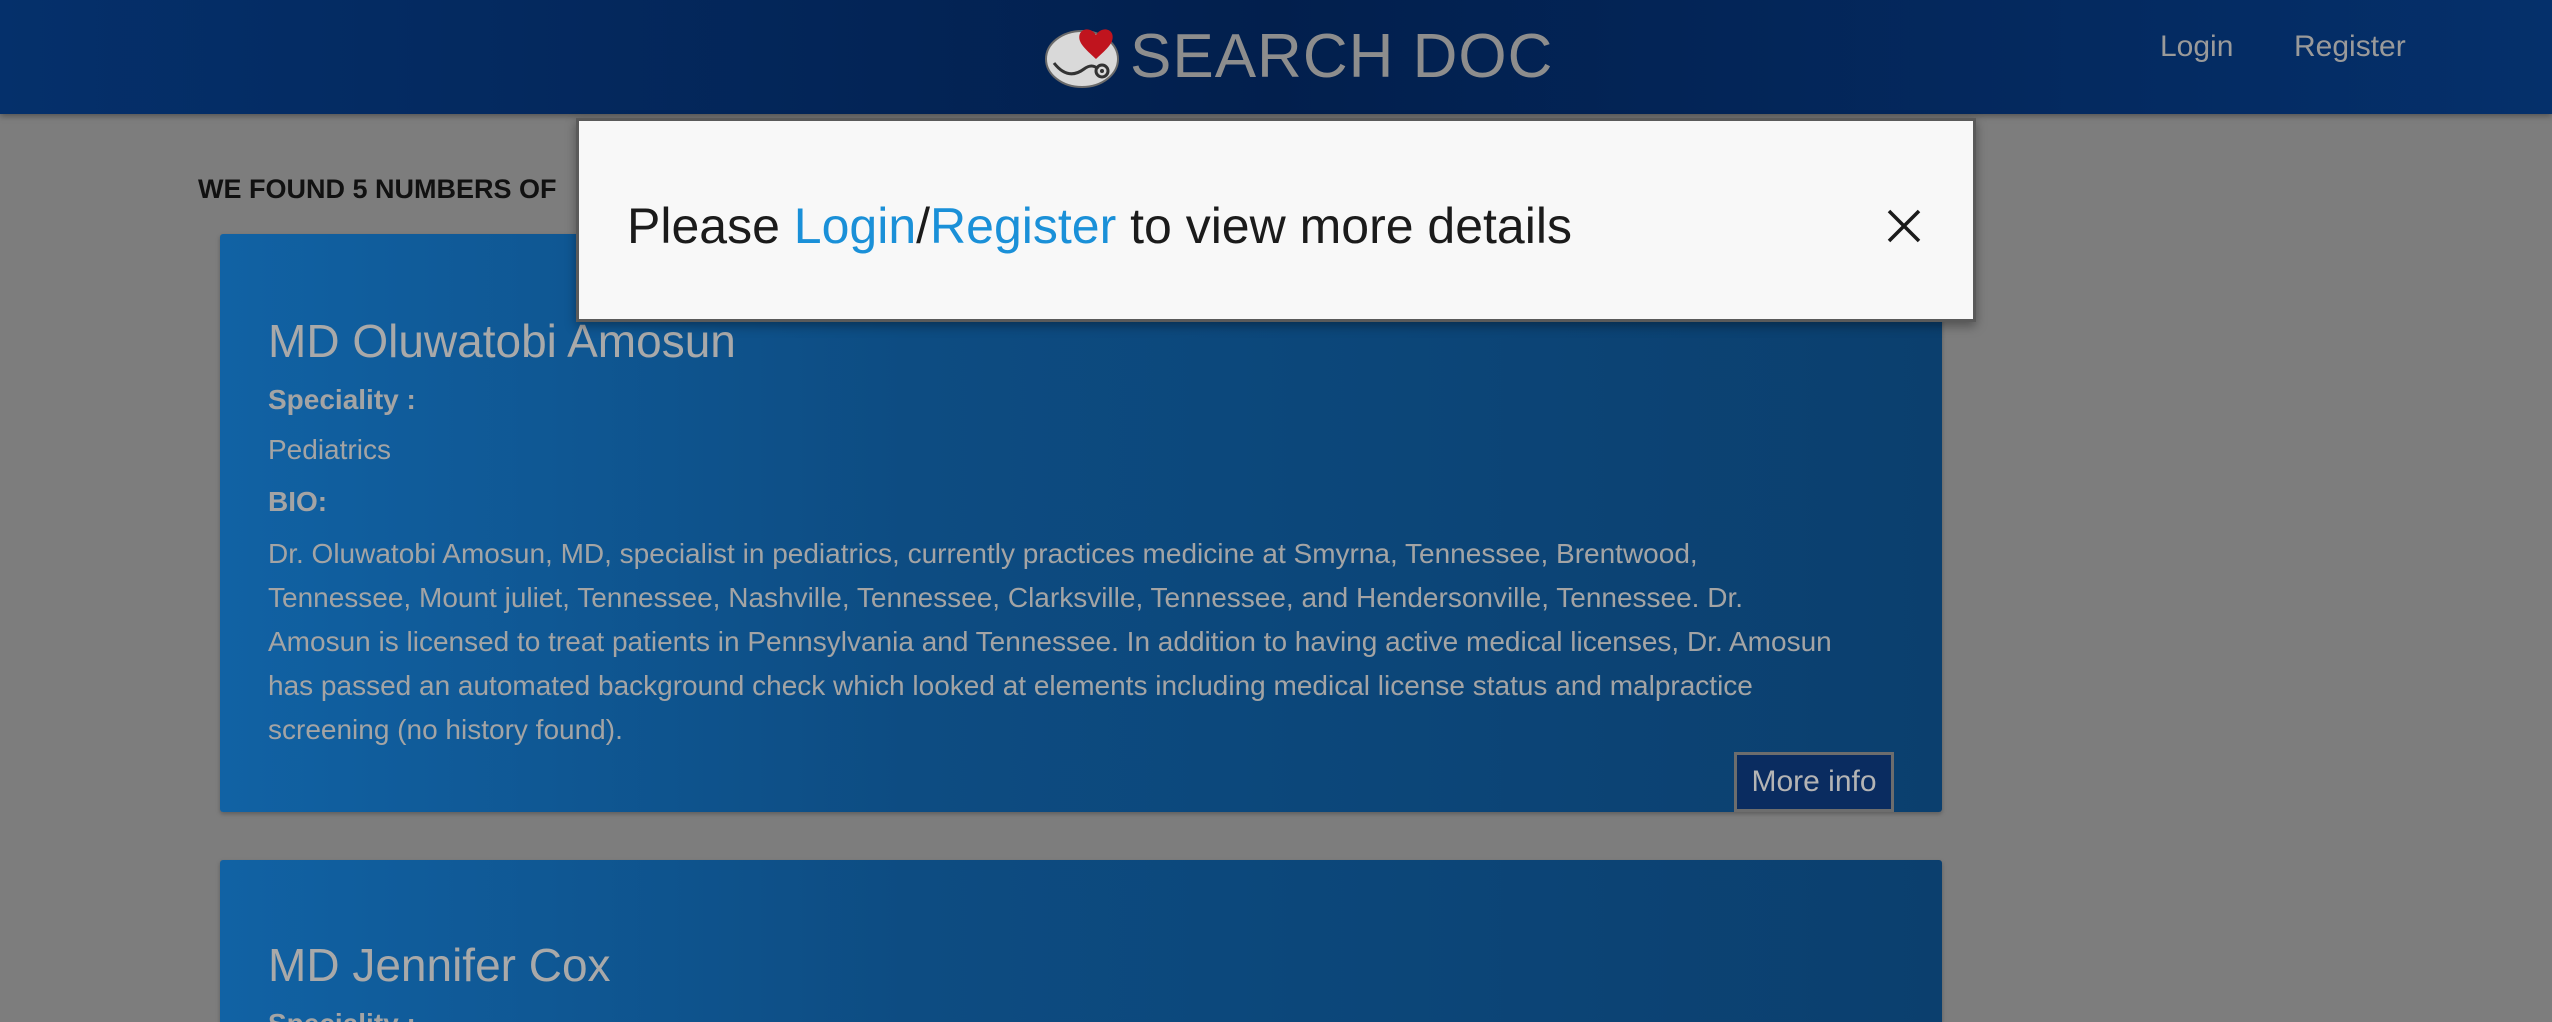 This screenshot has height=1022, width=2552. I want to click on doctor-name: MD Jennifer Cox, so click(439, 965).